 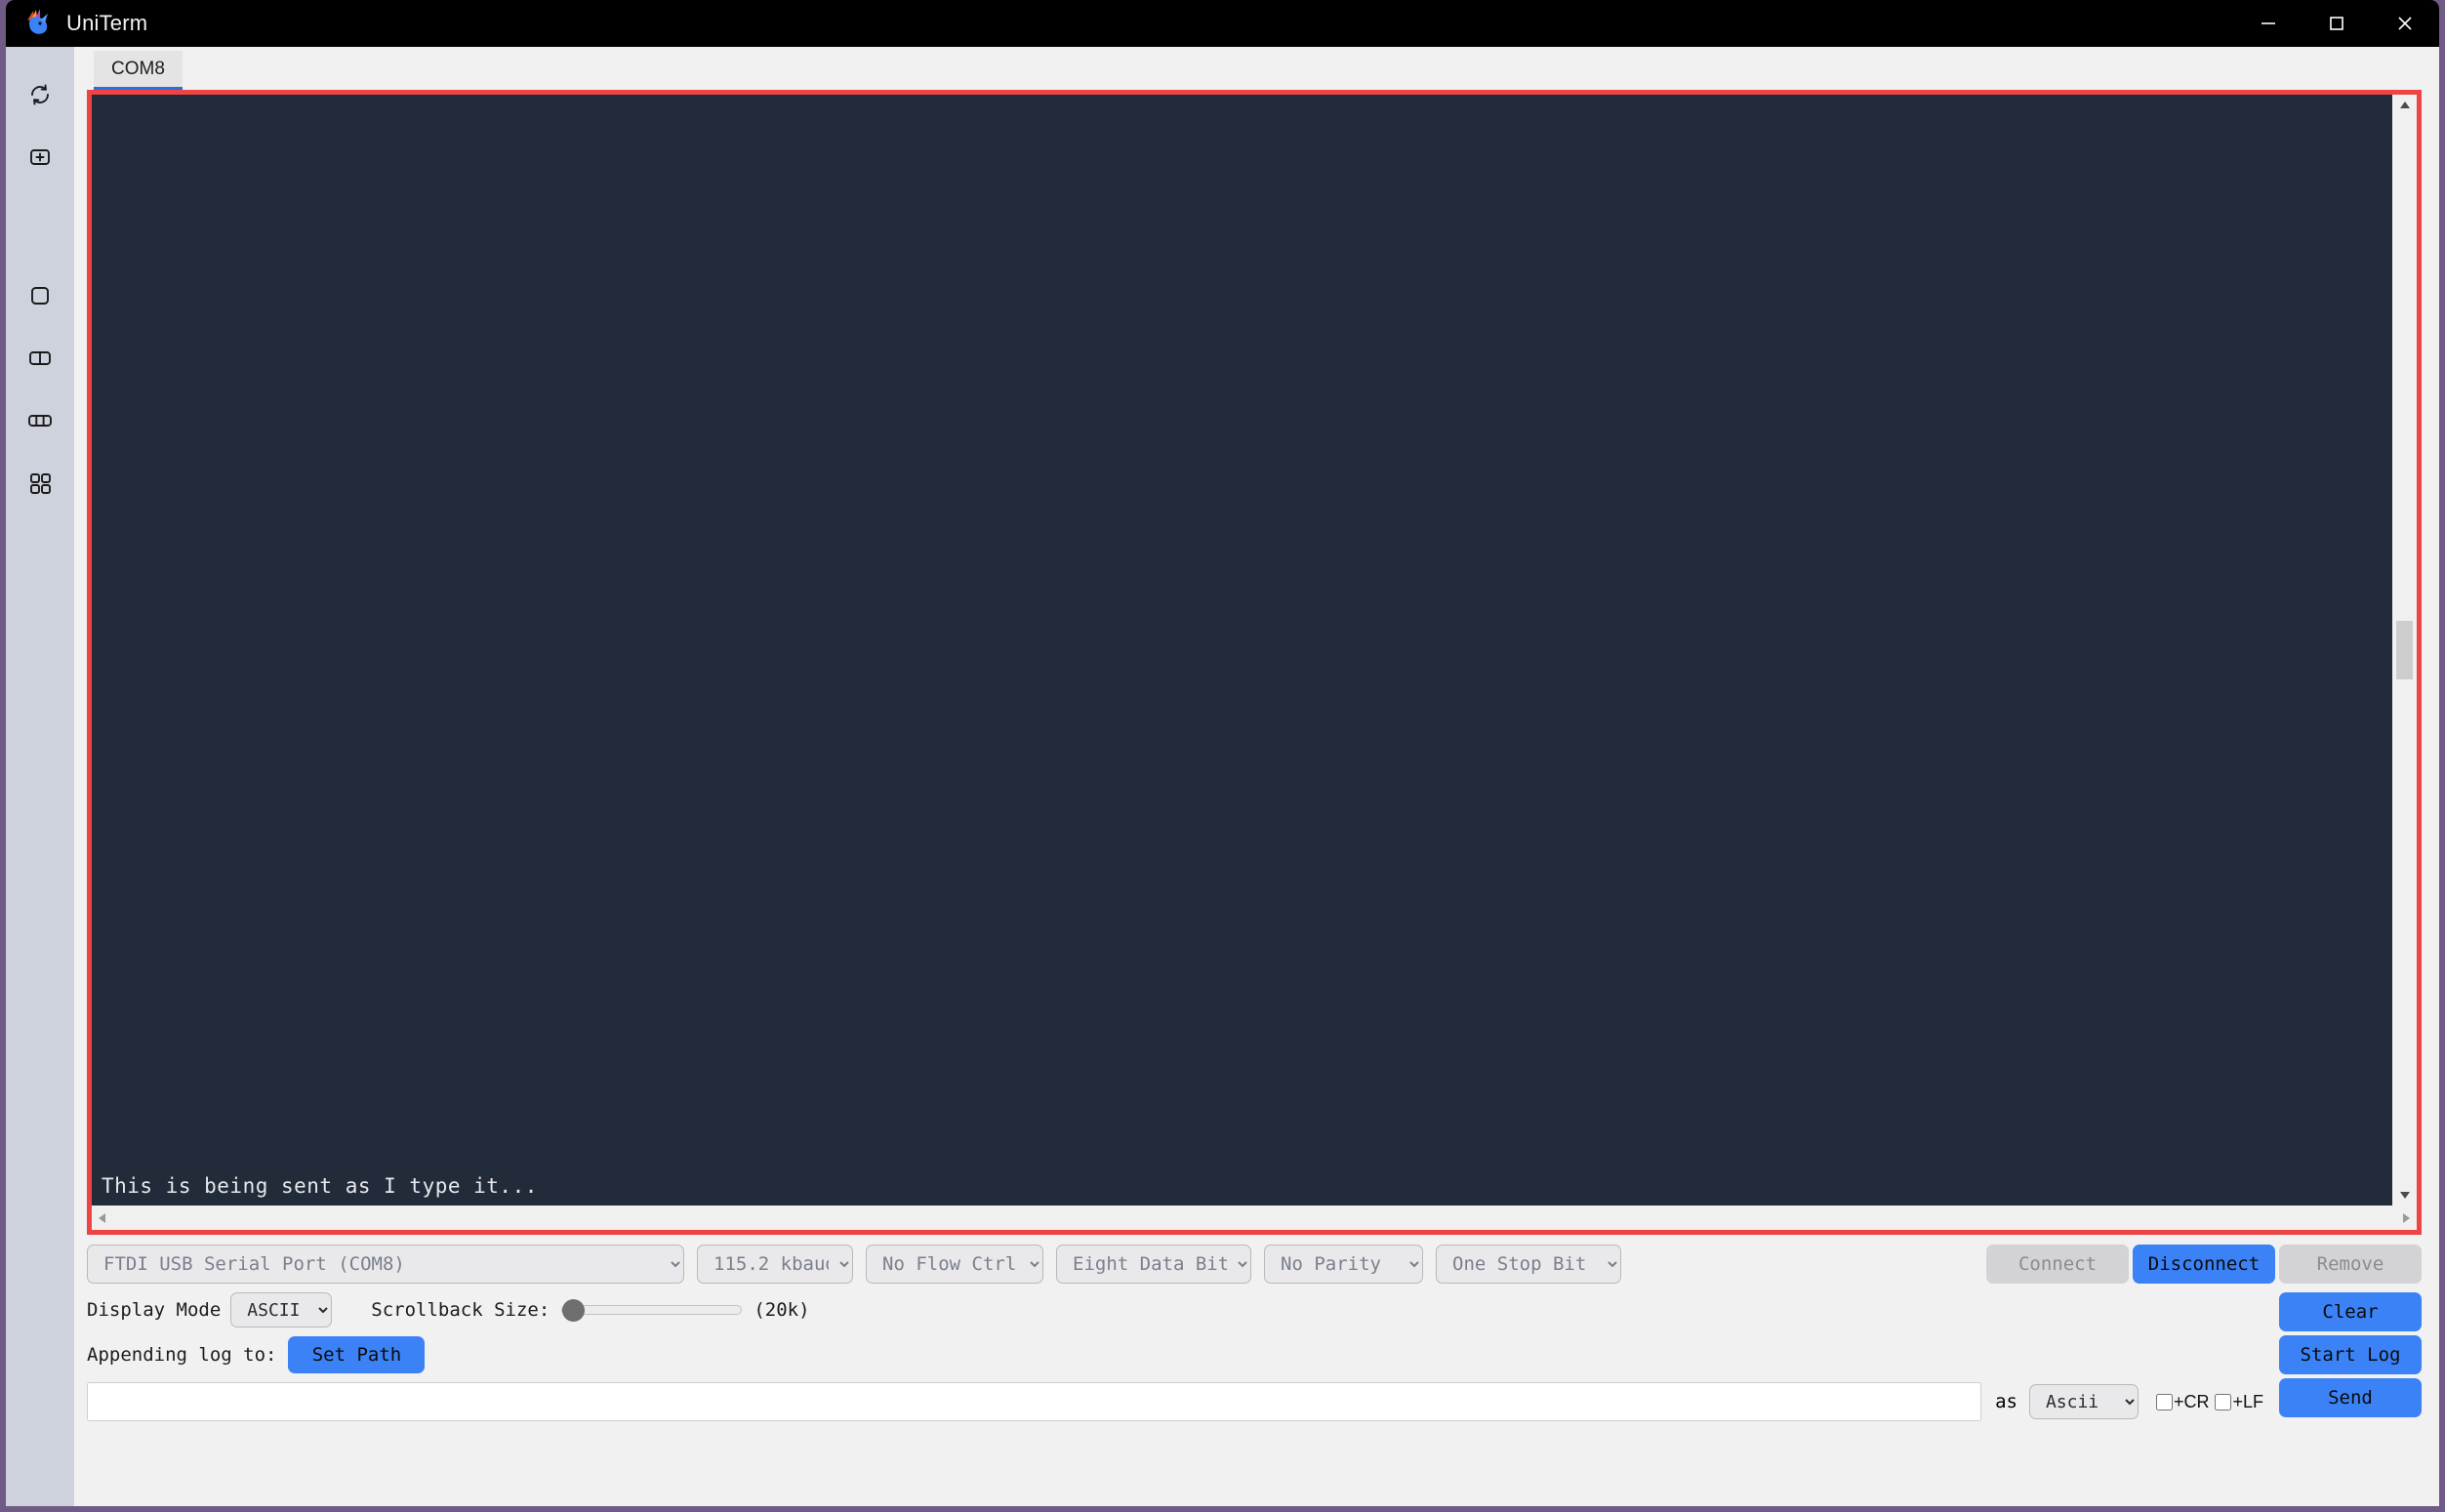 I want to click on grid-pane-icon, so click(x=40, y=483).